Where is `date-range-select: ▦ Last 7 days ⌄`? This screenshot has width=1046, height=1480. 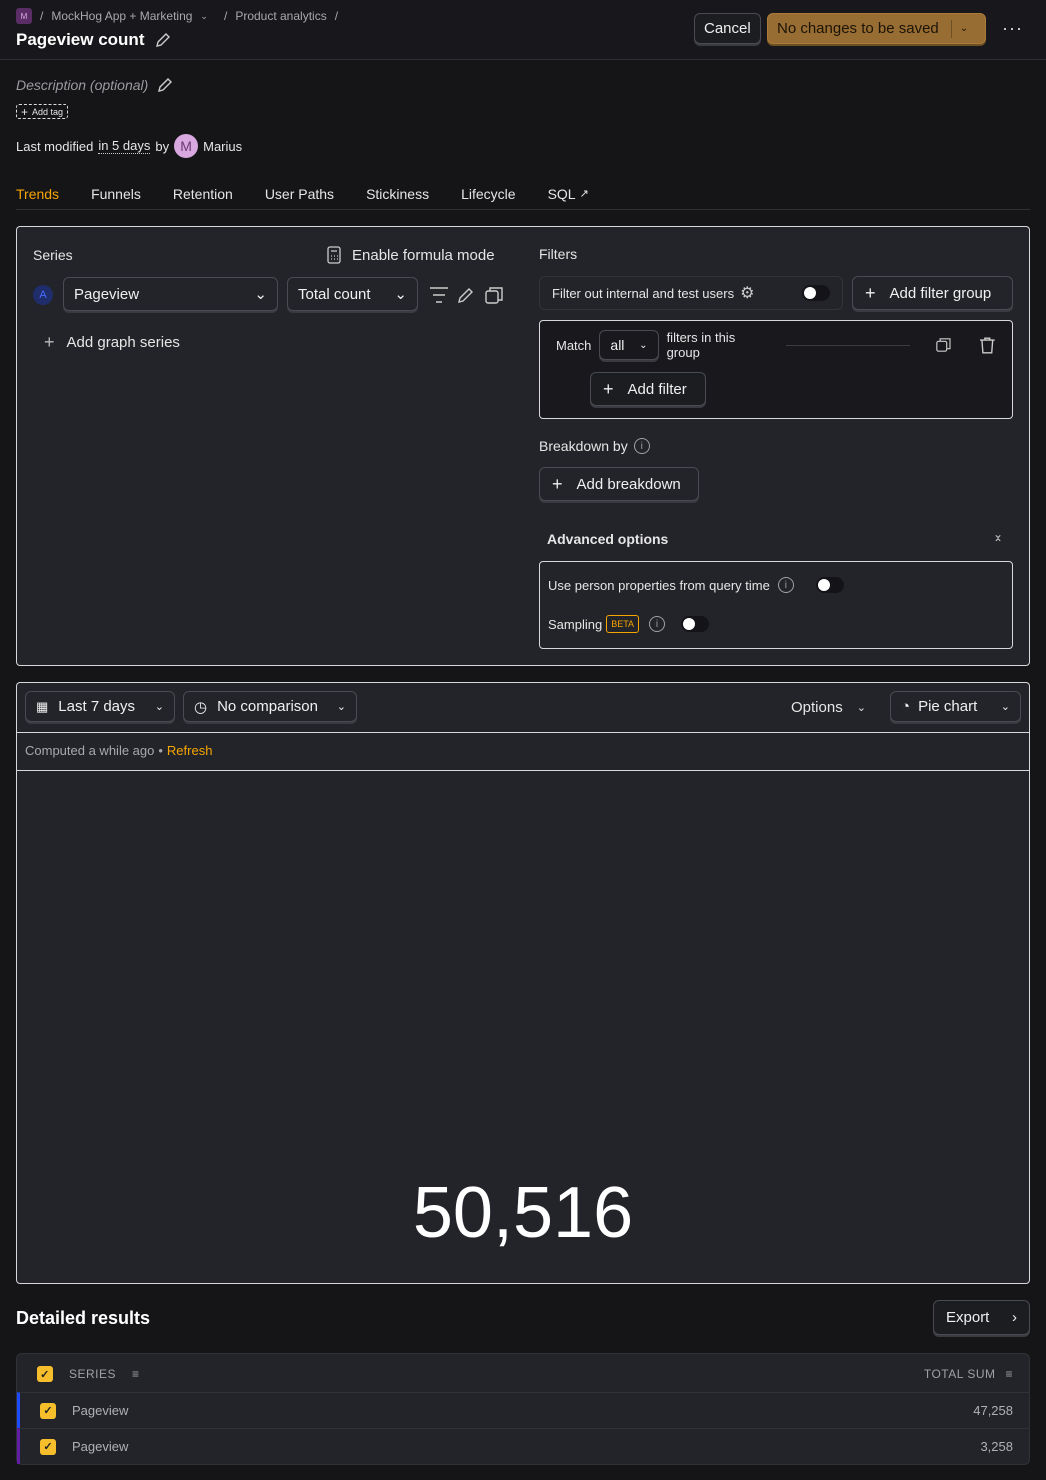
date-range-select: ▦ Last 7 days ⌄ is located at coordinates (100, 706).